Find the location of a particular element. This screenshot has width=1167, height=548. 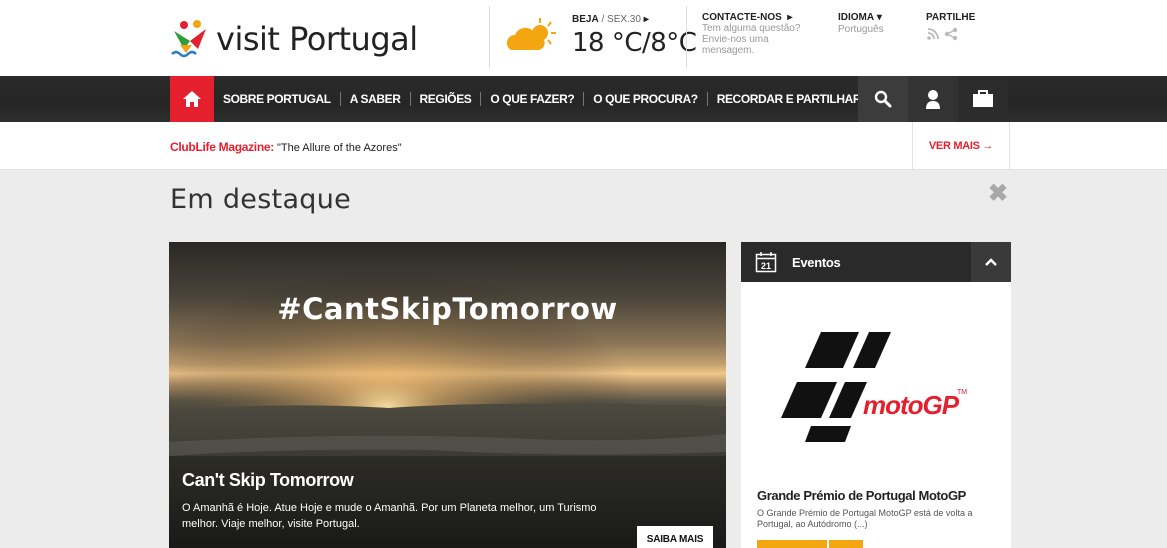

event-title: Grande Prémio de Portugal MotoGP is located at coordinates (861, 495).